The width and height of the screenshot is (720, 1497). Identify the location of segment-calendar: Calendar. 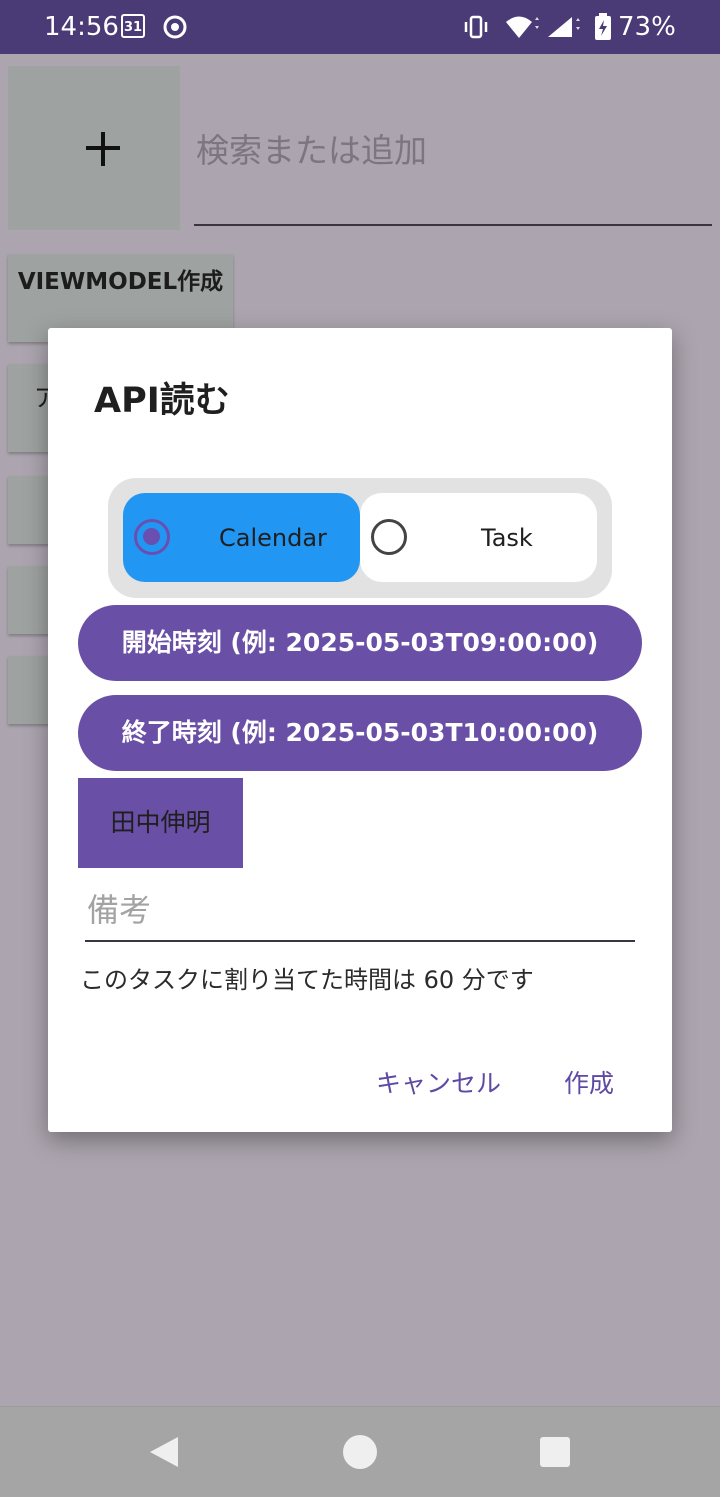
(241, 537).